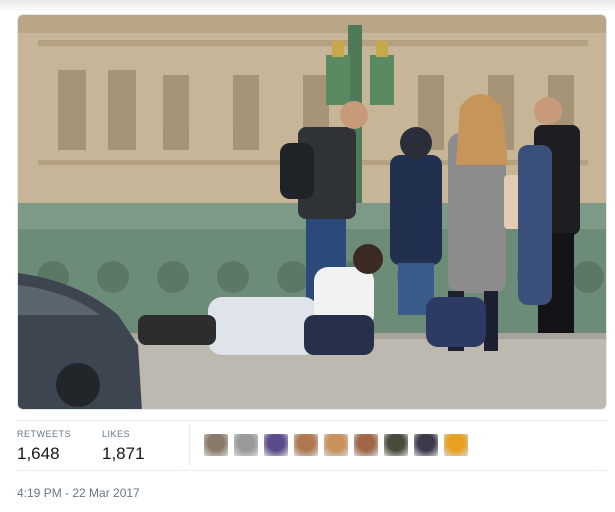  What do you see at coordinates (116, 434) in the screenshot?
I see `likes-label: LIKES` at bounding box center [116, 434].